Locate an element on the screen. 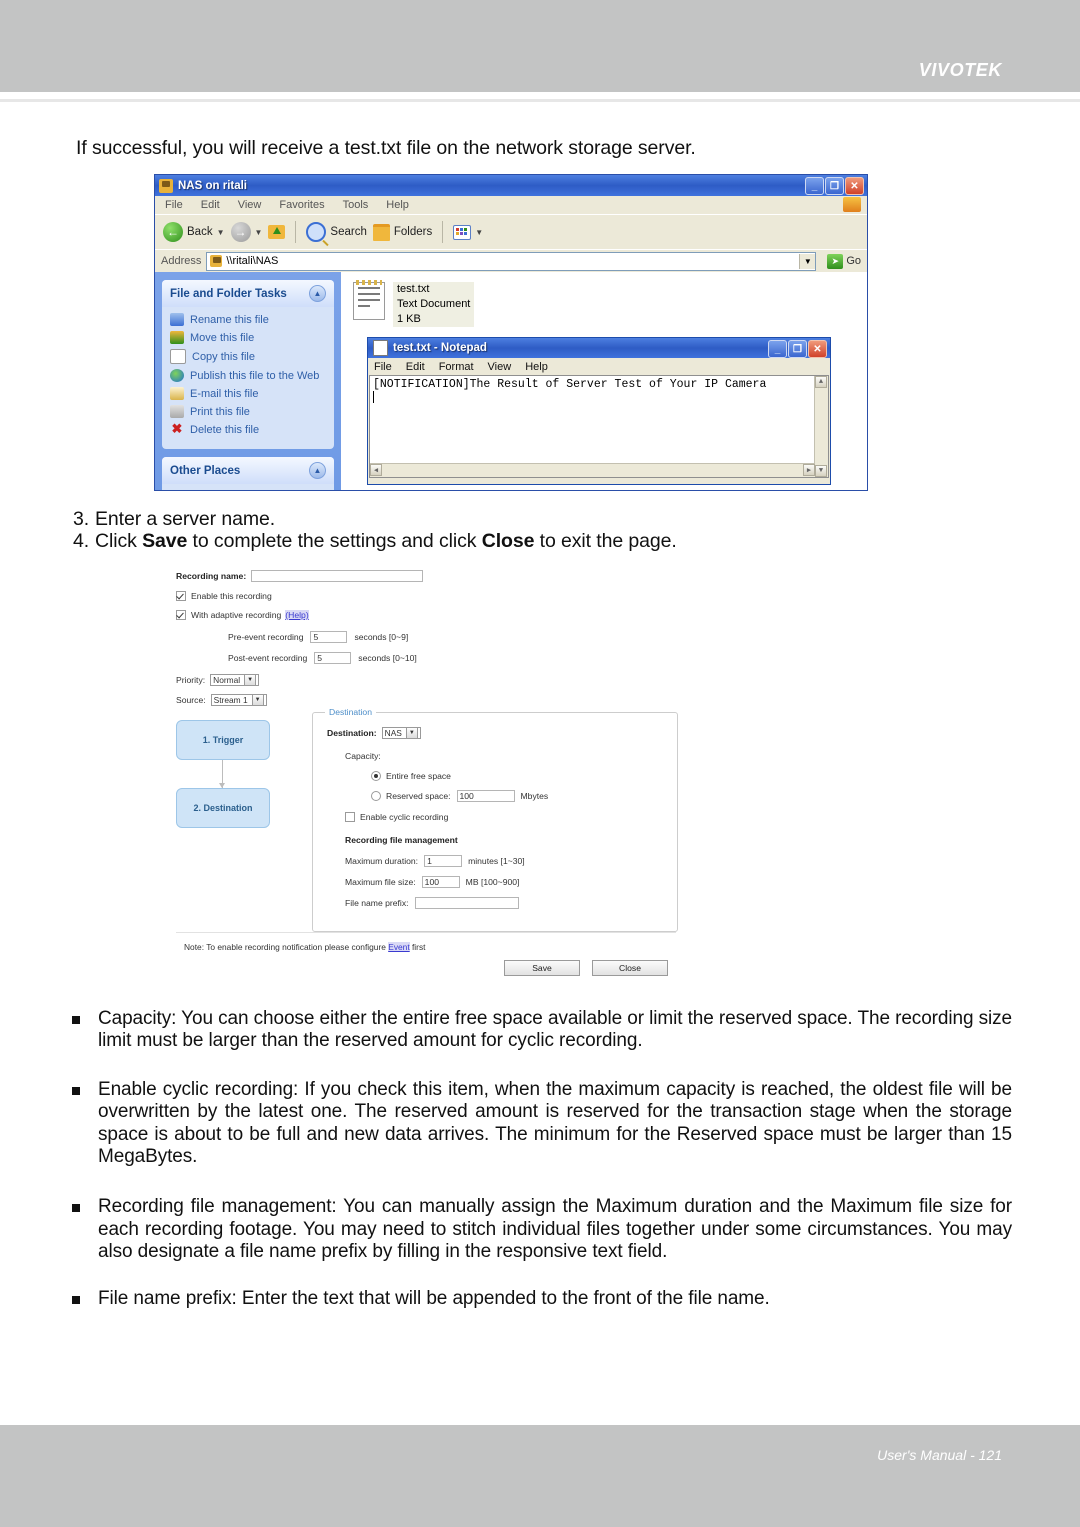 The height and width of the screenshot is (1527, 1080). priority-select: Normal ▼ is located at coordinates (235, 680).